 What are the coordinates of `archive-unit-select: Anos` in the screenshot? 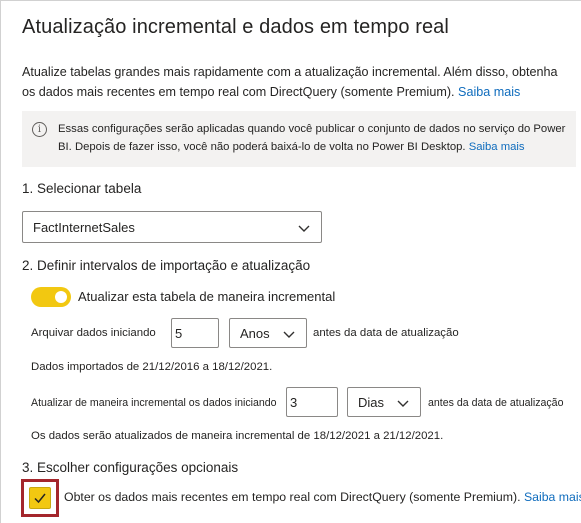 It's located at (268, 333).